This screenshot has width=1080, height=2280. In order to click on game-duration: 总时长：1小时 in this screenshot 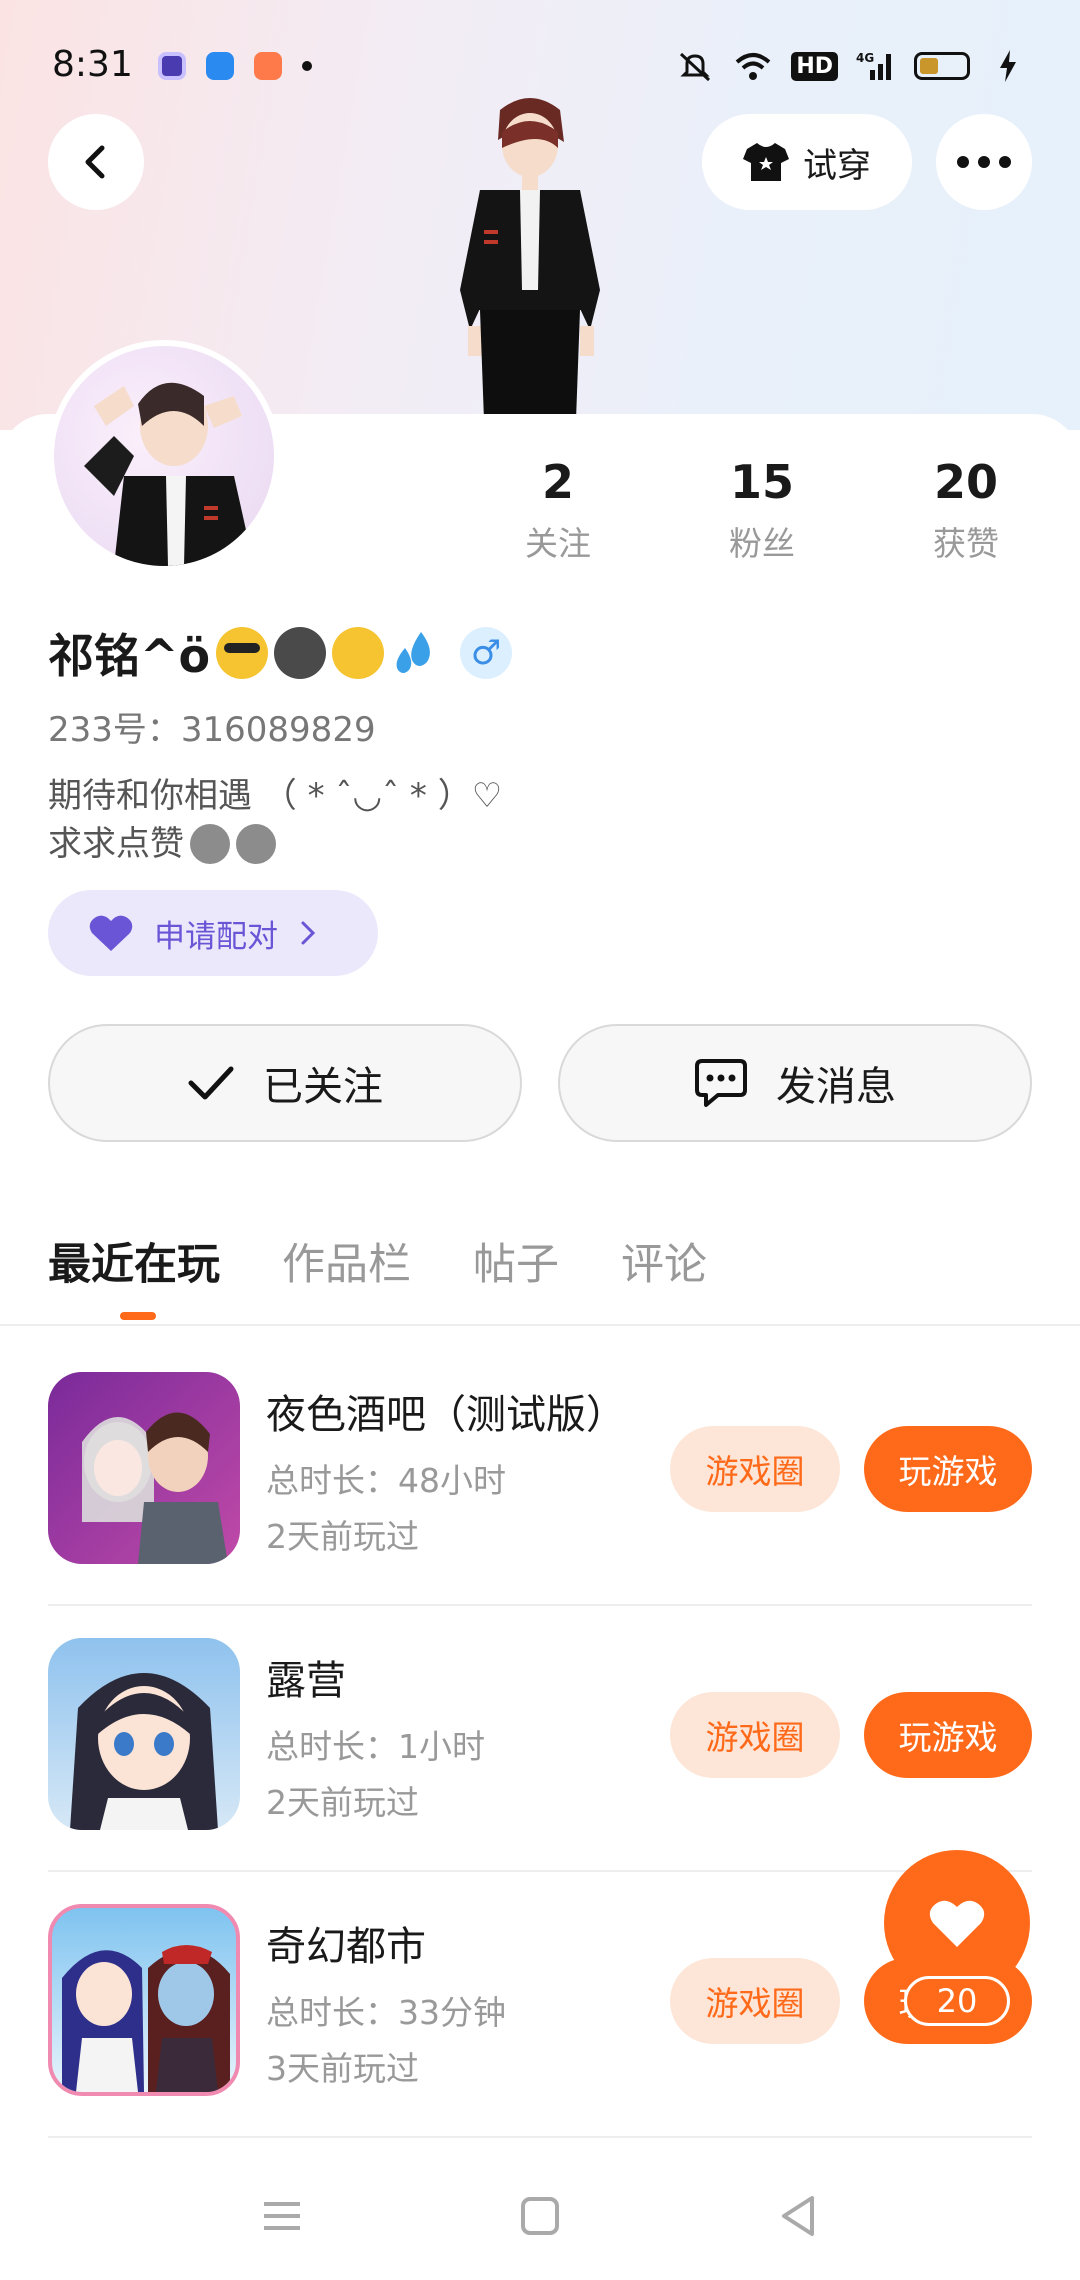, I will do `click(375, 1746)`.